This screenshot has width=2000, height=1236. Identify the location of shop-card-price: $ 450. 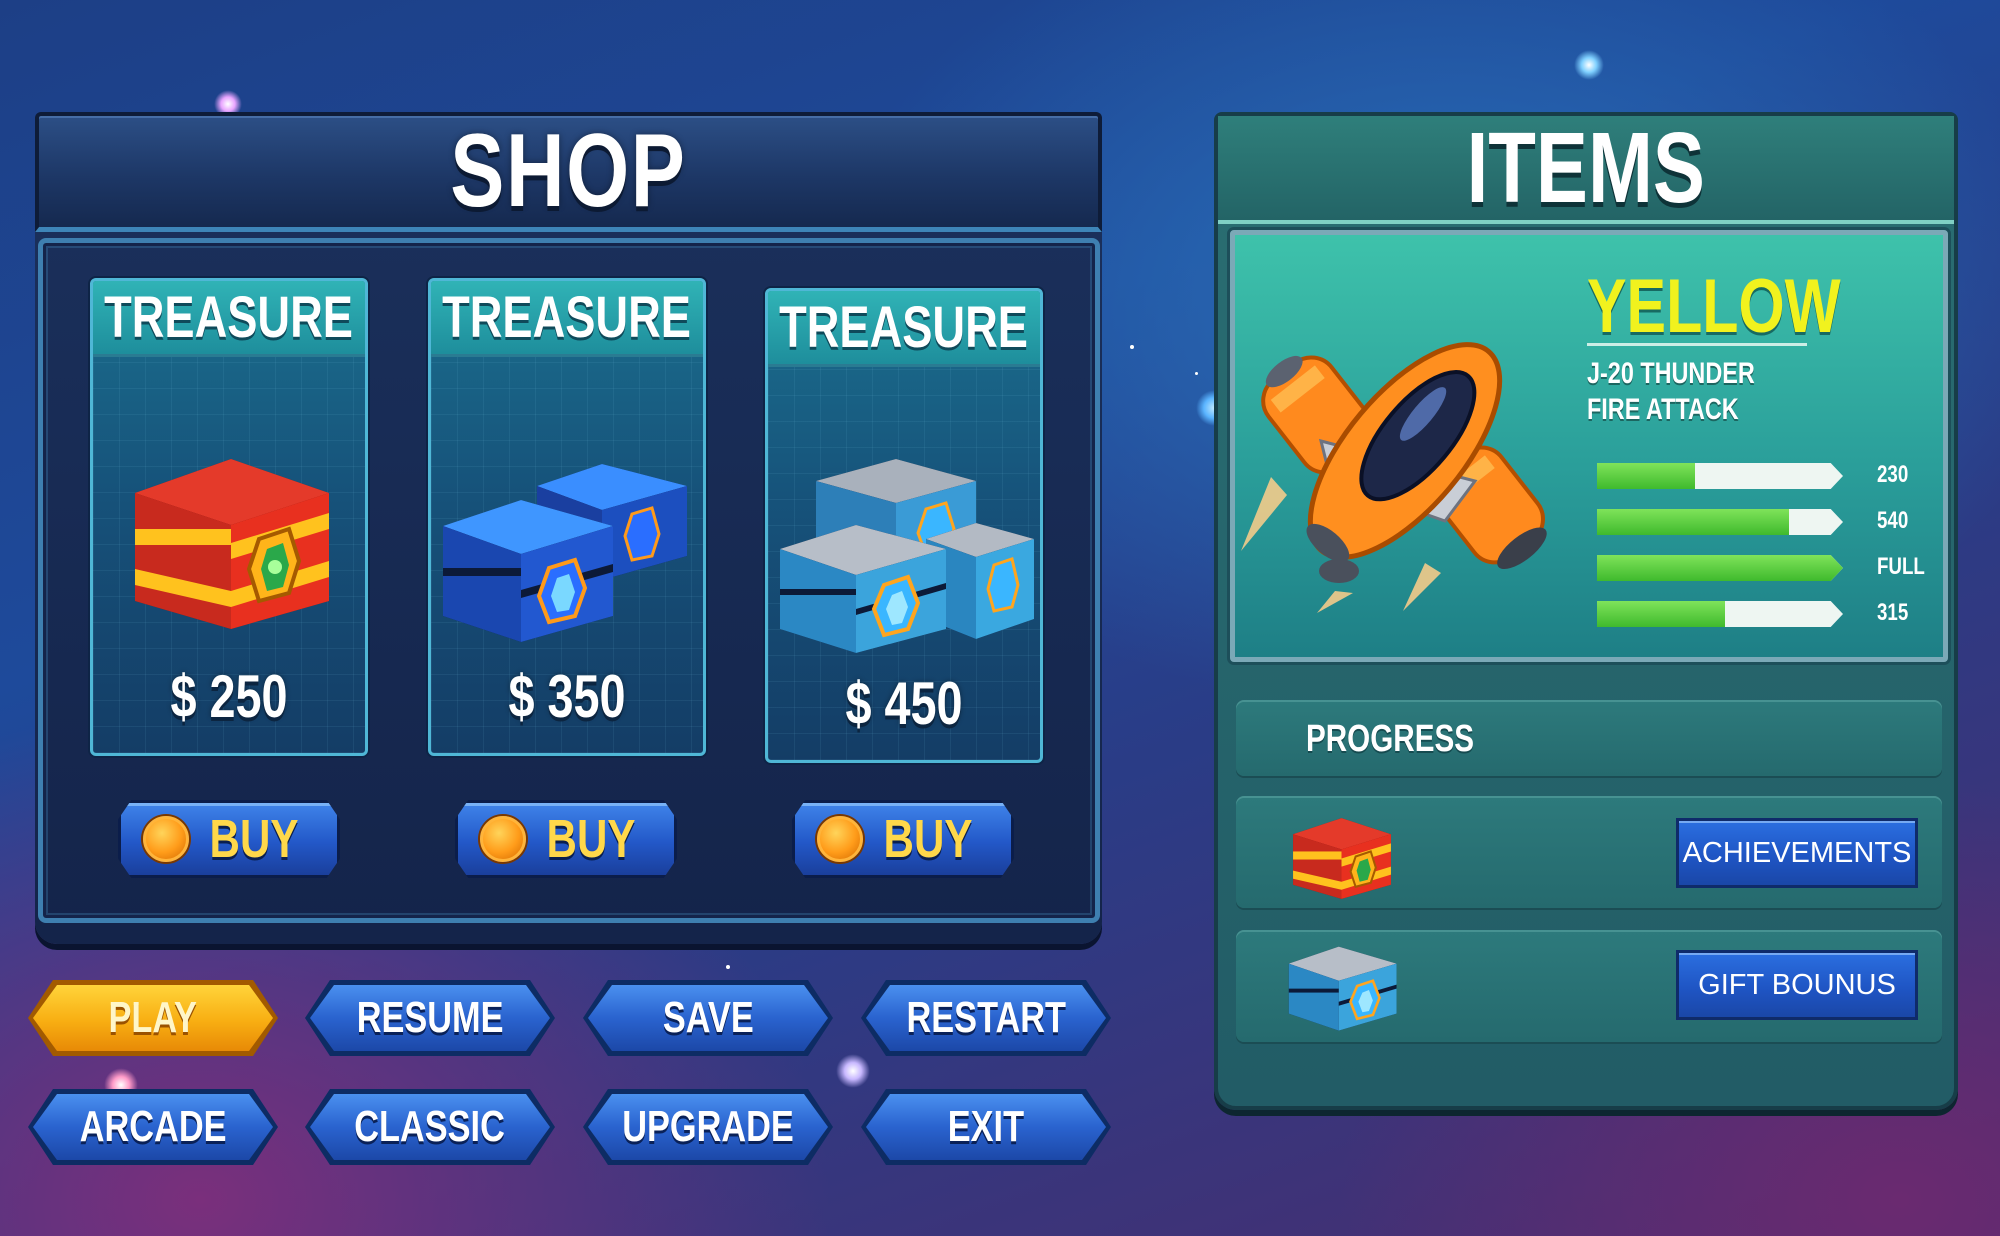
(904, 703).